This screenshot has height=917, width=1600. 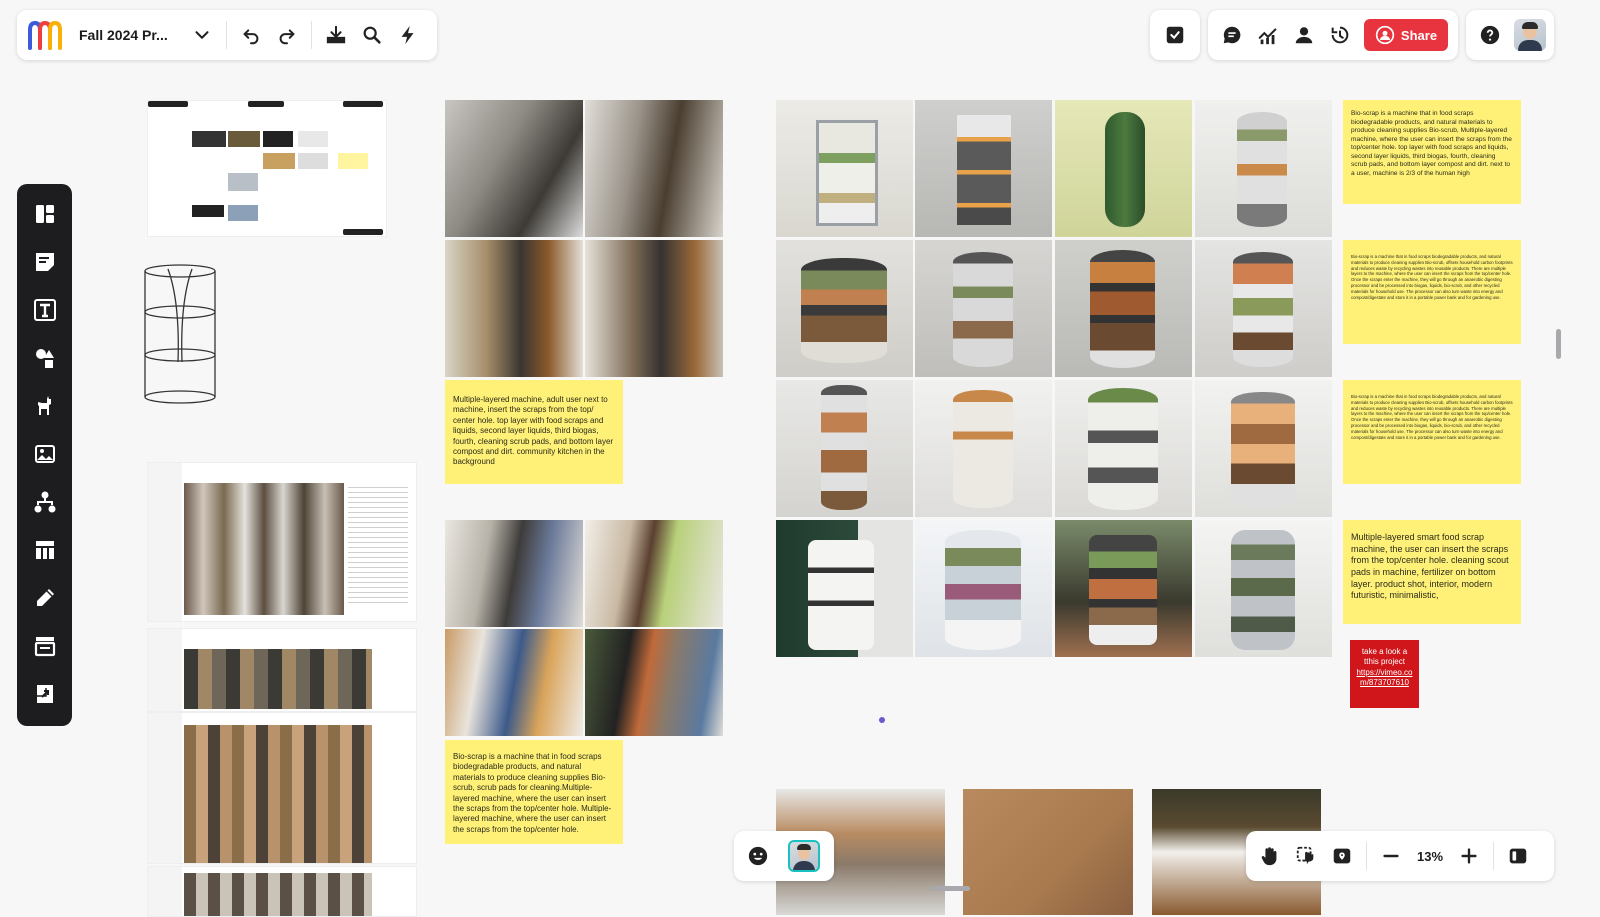 I want to click on collaborator-cursor-dot, so click(x=882, y=720).